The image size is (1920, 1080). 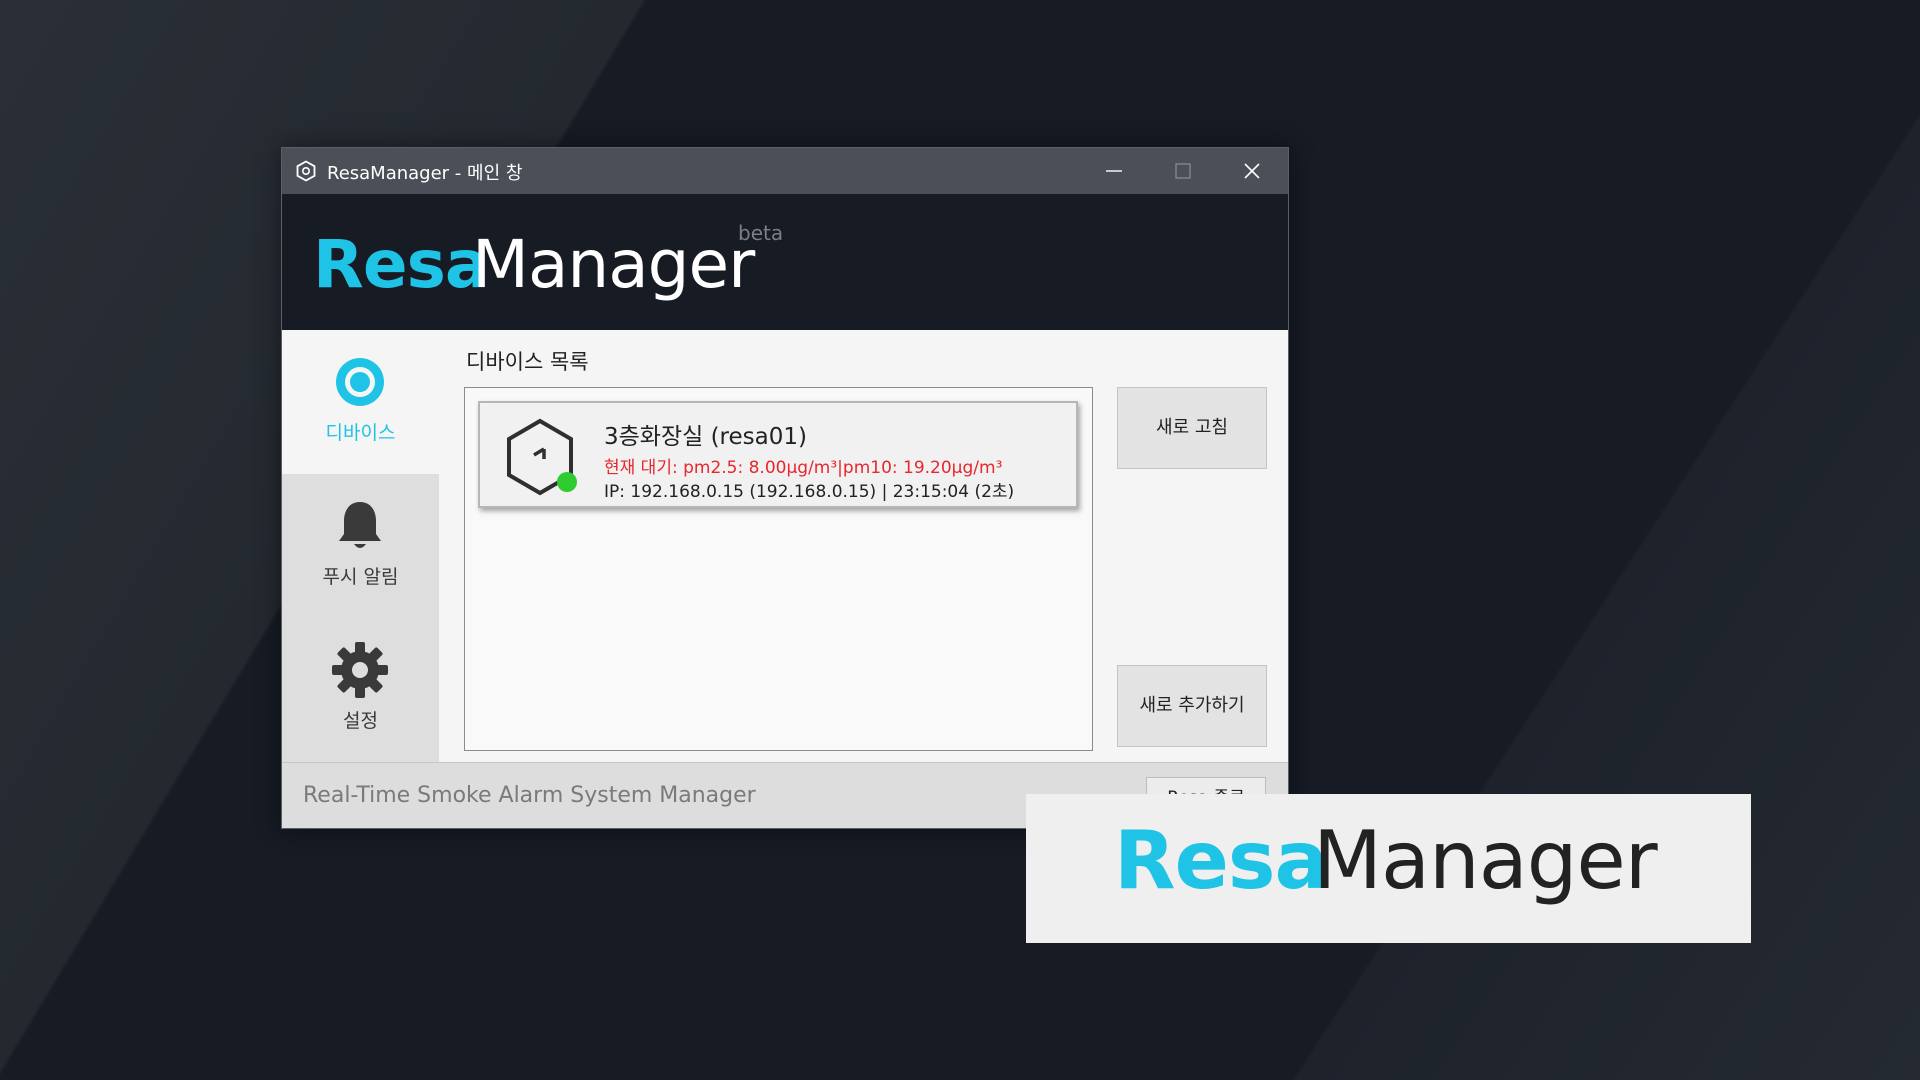 What do you see at coordinates (1192, 428) in the screenshot?
I see `refresh-button: 새로 고침` at bounding box center [1192, 428].